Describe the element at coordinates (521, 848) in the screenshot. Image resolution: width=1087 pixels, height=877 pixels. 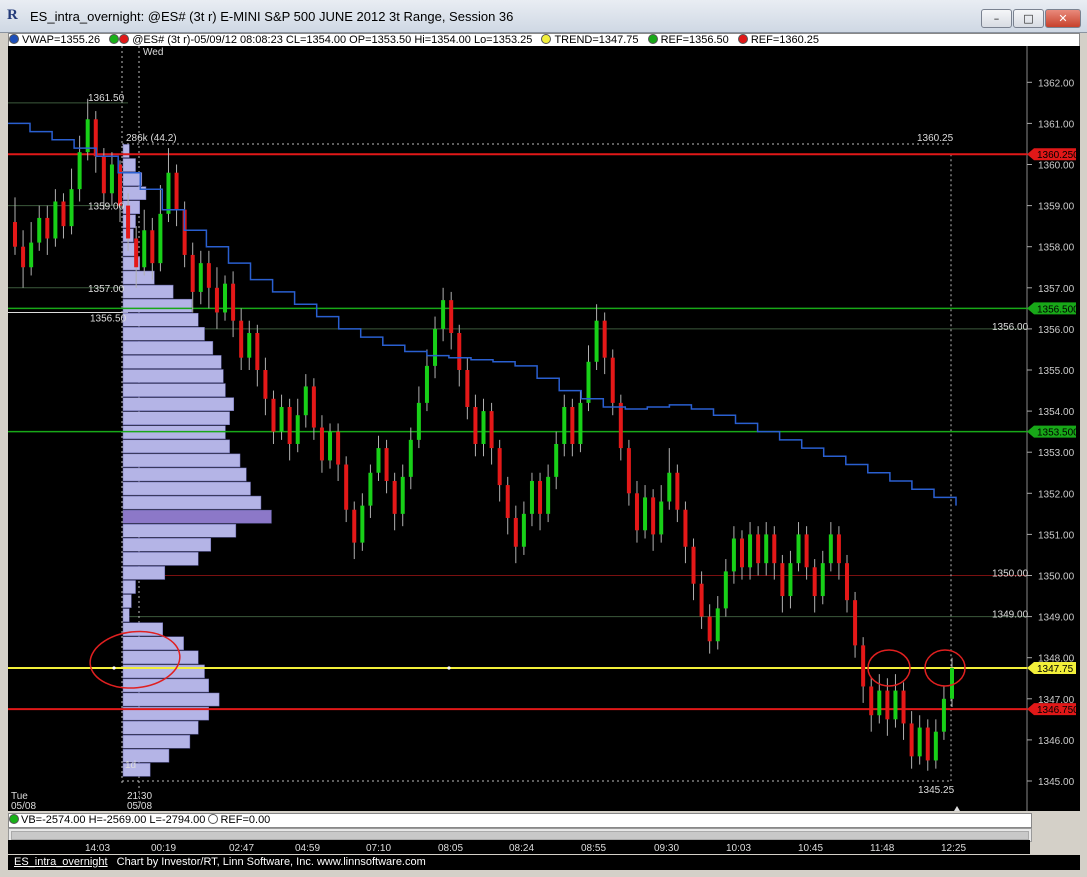
I see `time-tick-label: 08:24` at that location.